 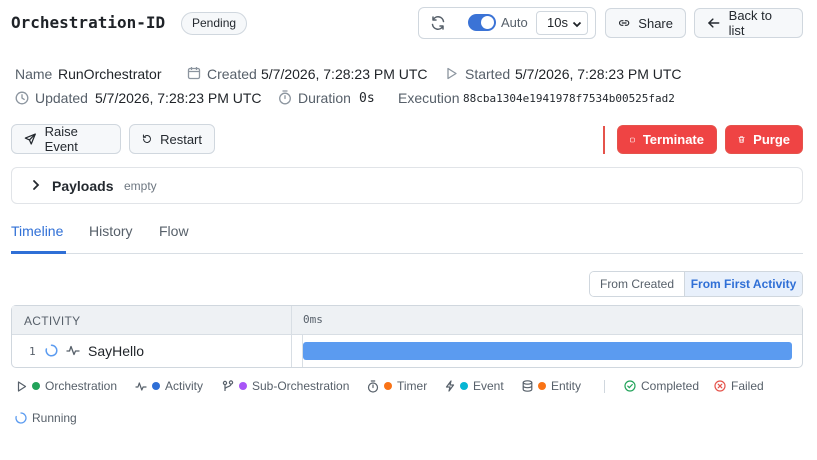 I want to click on danger-divider, so click(x=604, y=140).